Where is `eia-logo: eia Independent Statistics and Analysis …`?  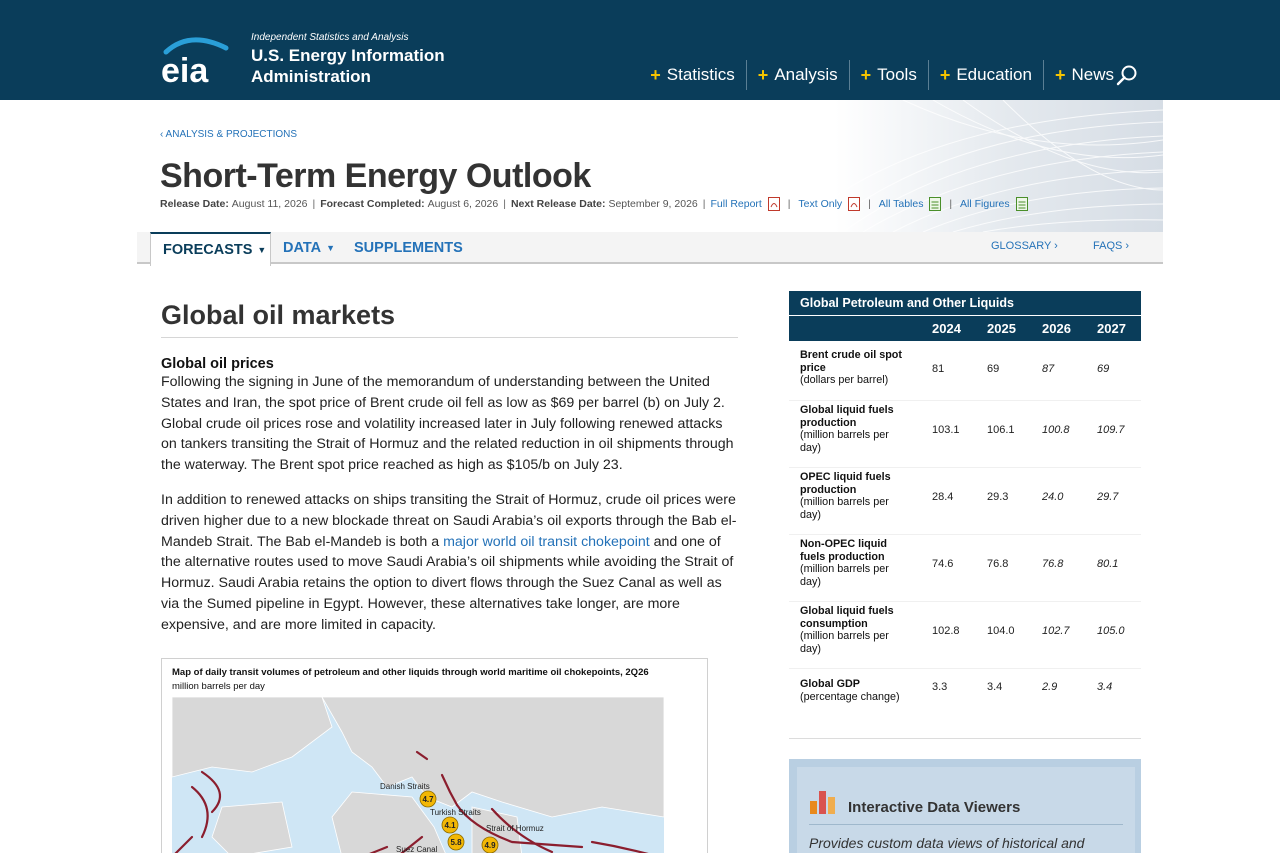 eia-logo: eia Independent Statistics and Analysis … is located at coordinates (320, 58).